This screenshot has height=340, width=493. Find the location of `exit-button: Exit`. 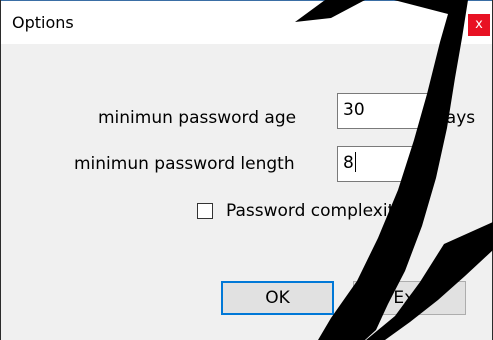

exit-button: Exit is located at coordinates (409, 298).